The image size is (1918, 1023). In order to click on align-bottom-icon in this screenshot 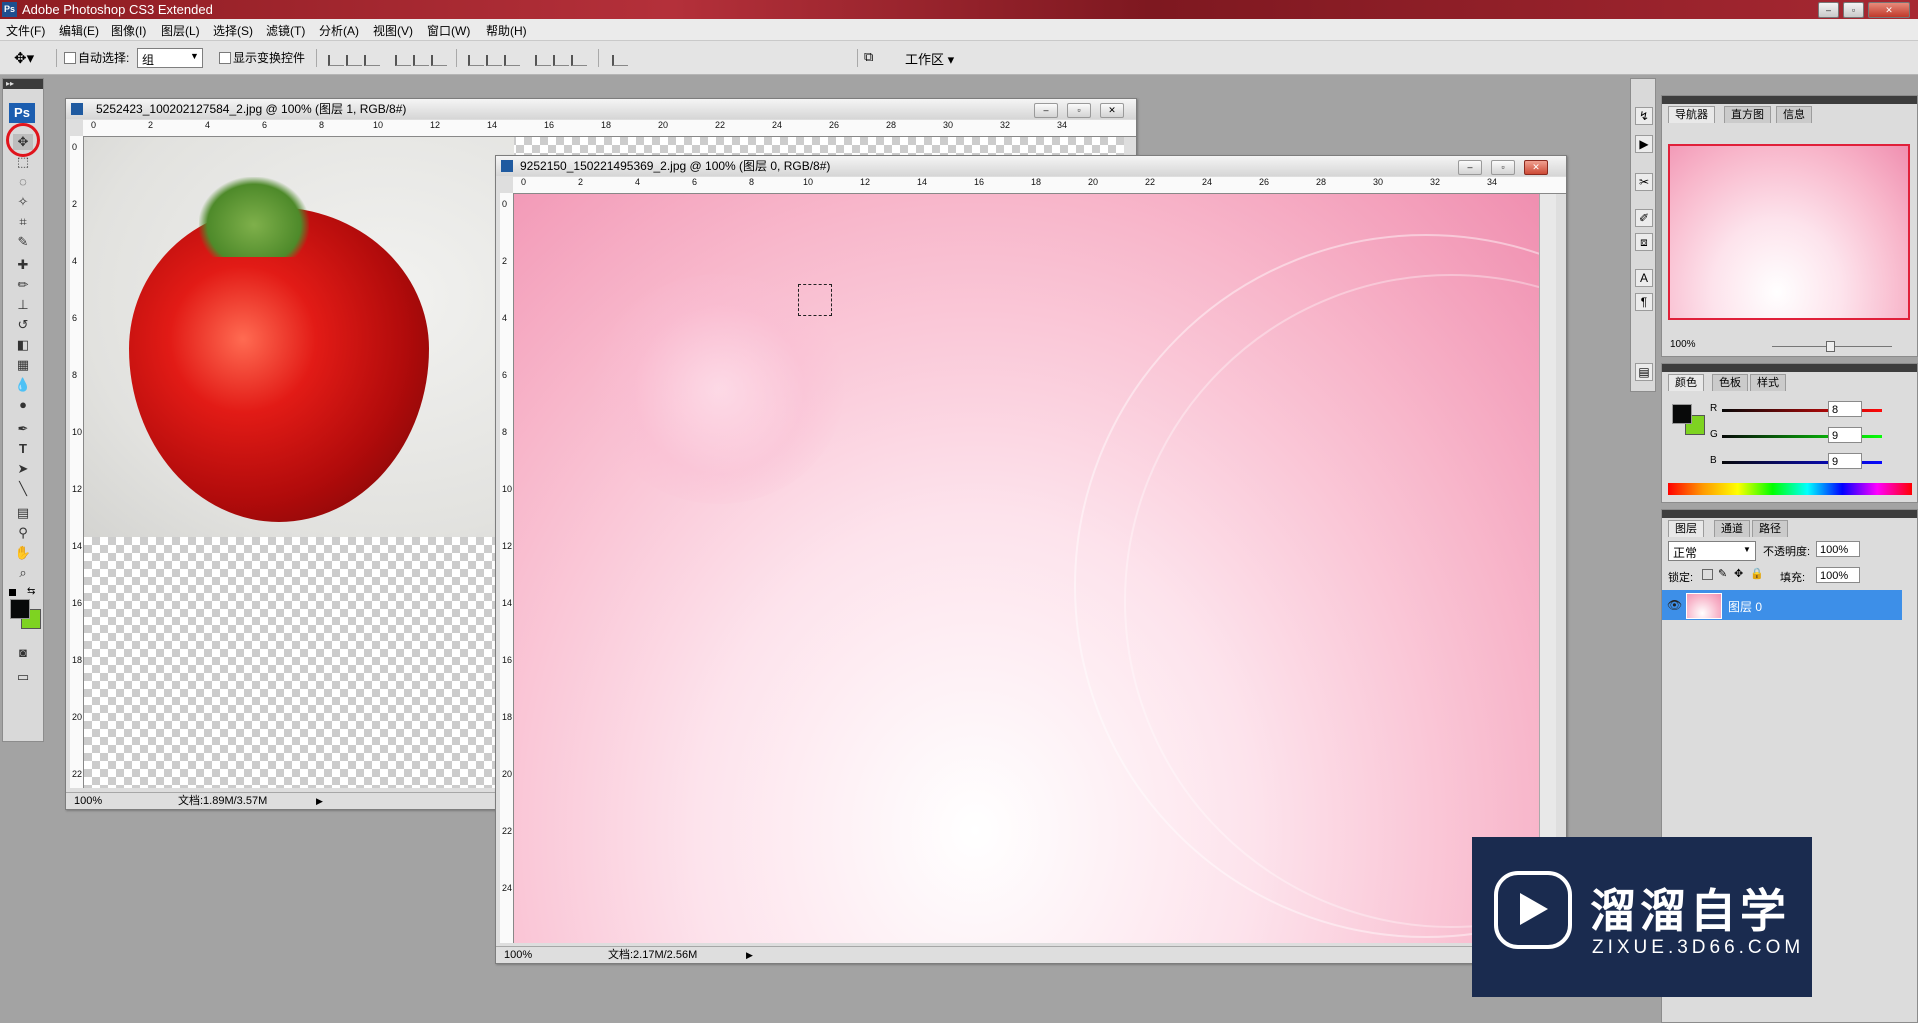, I will do `click(372, 60)`.